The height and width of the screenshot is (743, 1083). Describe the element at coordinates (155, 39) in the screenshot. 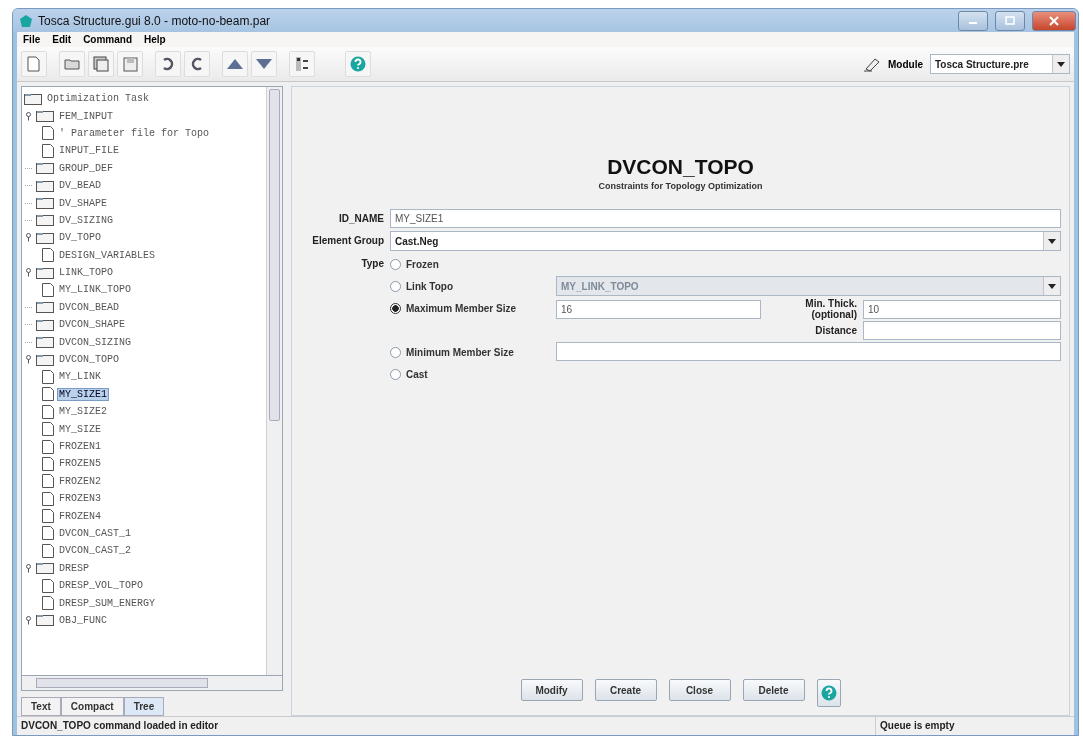

I see `menu-item: Help` at that location.